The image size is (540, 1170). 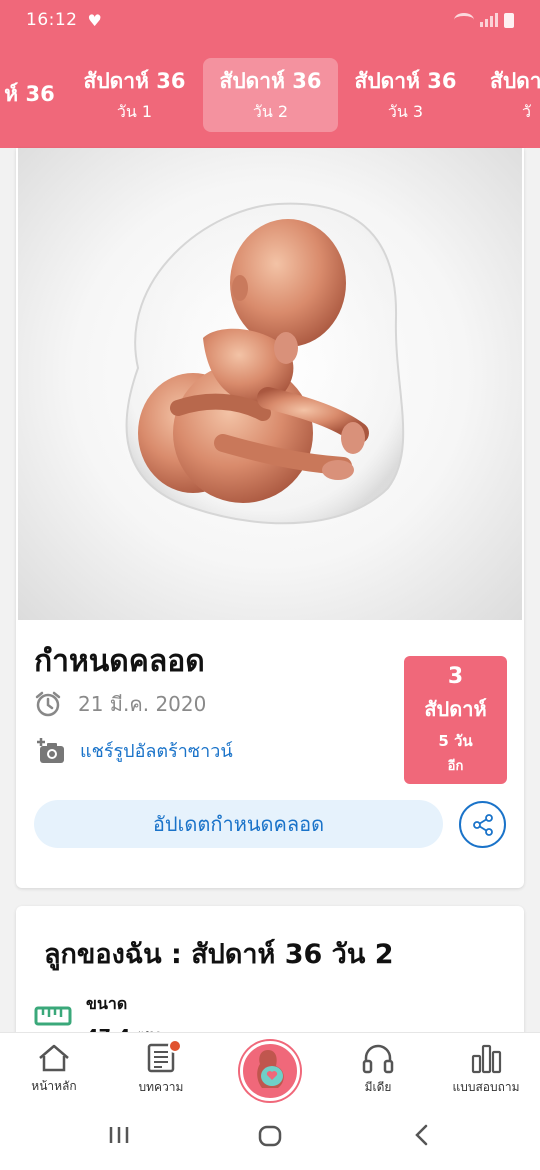 I want to click on bottom-navigation: หน้าหลัก บทความ มีเดีย แบบสอบถาม, so click(x=270, y=1068).